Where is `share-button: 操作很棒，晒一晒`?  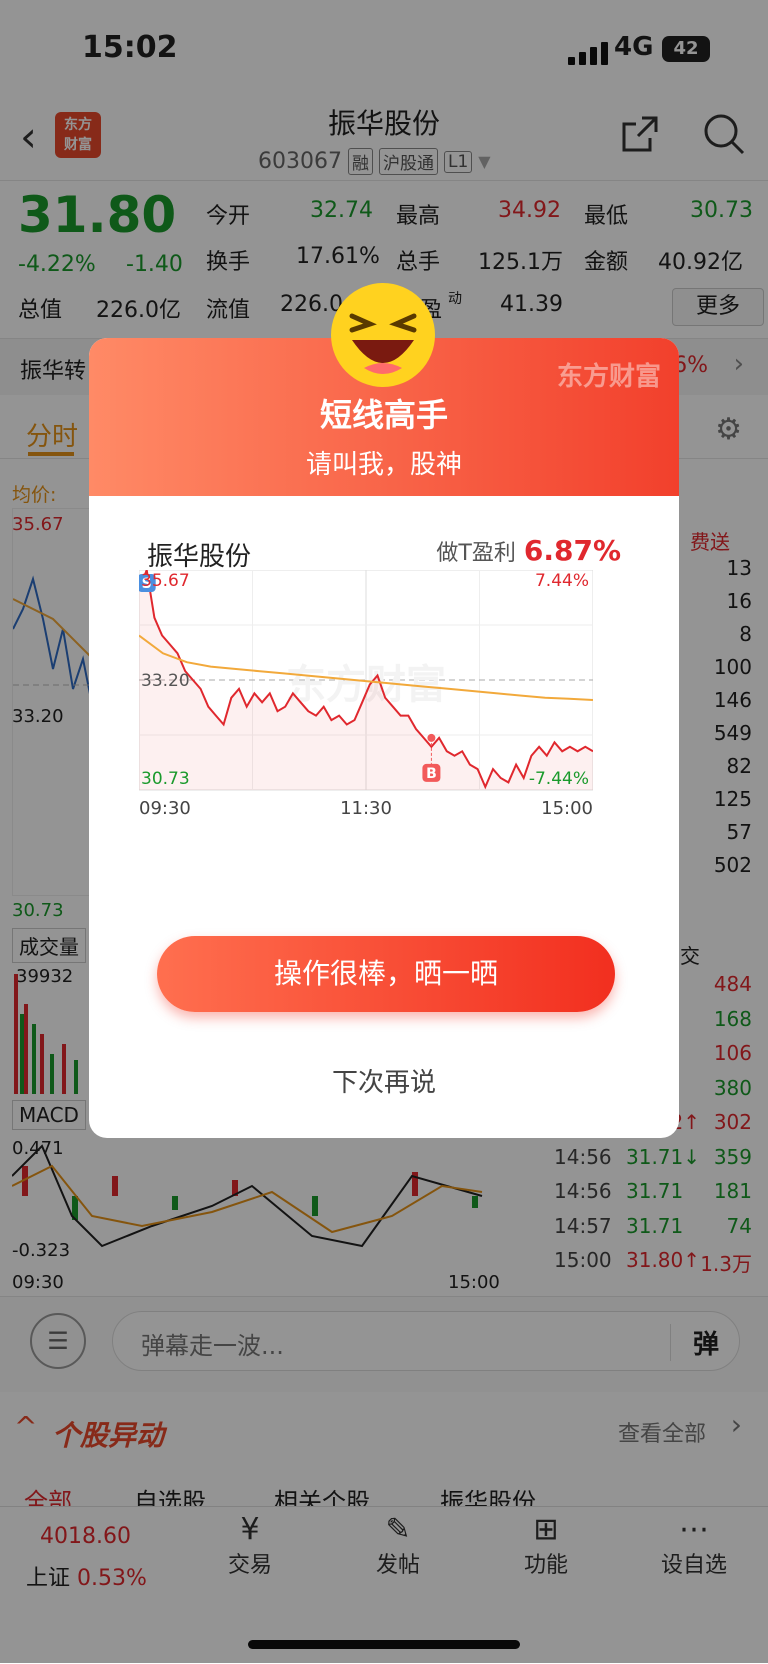
share-button: 操作很棒，晒一晒 is located at coordinates (386, 974).